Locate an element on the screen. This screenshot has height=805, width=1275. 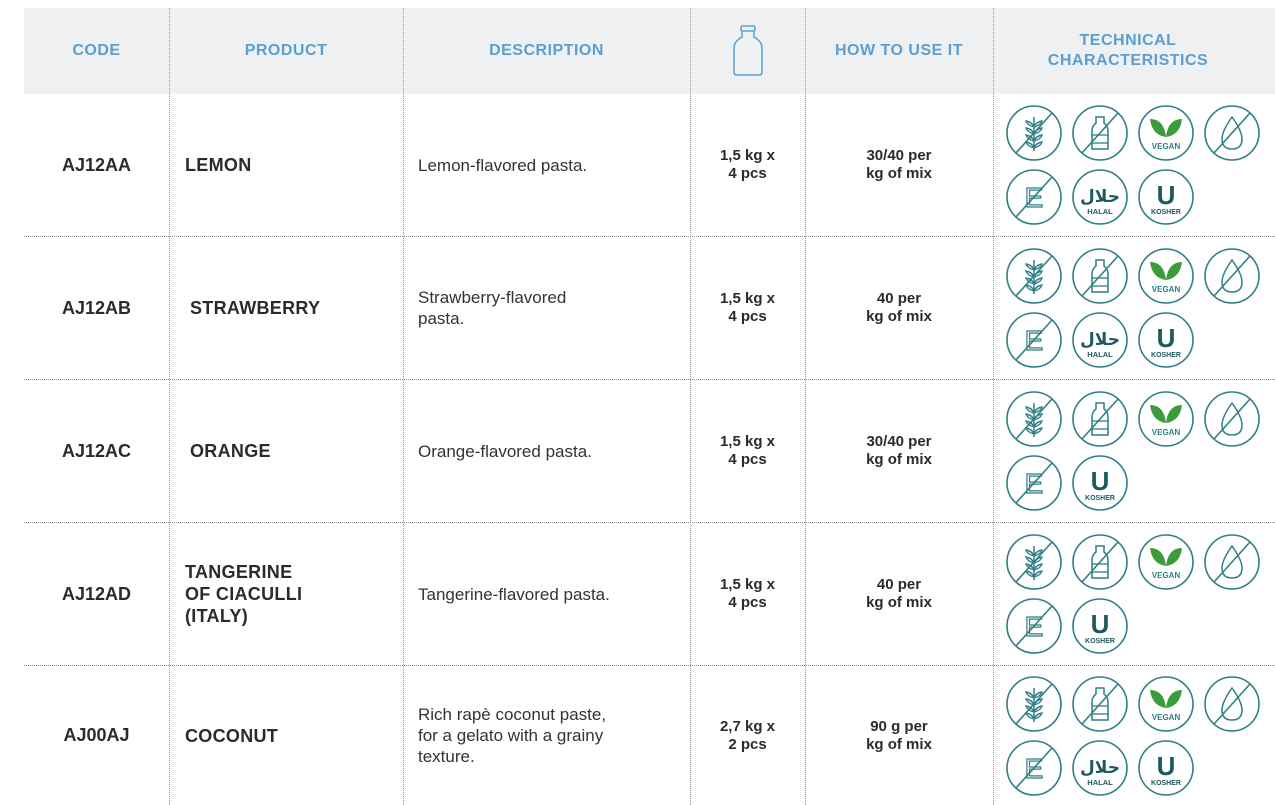
header-technical: TECHNICAL CHARACTERISTICS is located at coordinates (1128, 50).